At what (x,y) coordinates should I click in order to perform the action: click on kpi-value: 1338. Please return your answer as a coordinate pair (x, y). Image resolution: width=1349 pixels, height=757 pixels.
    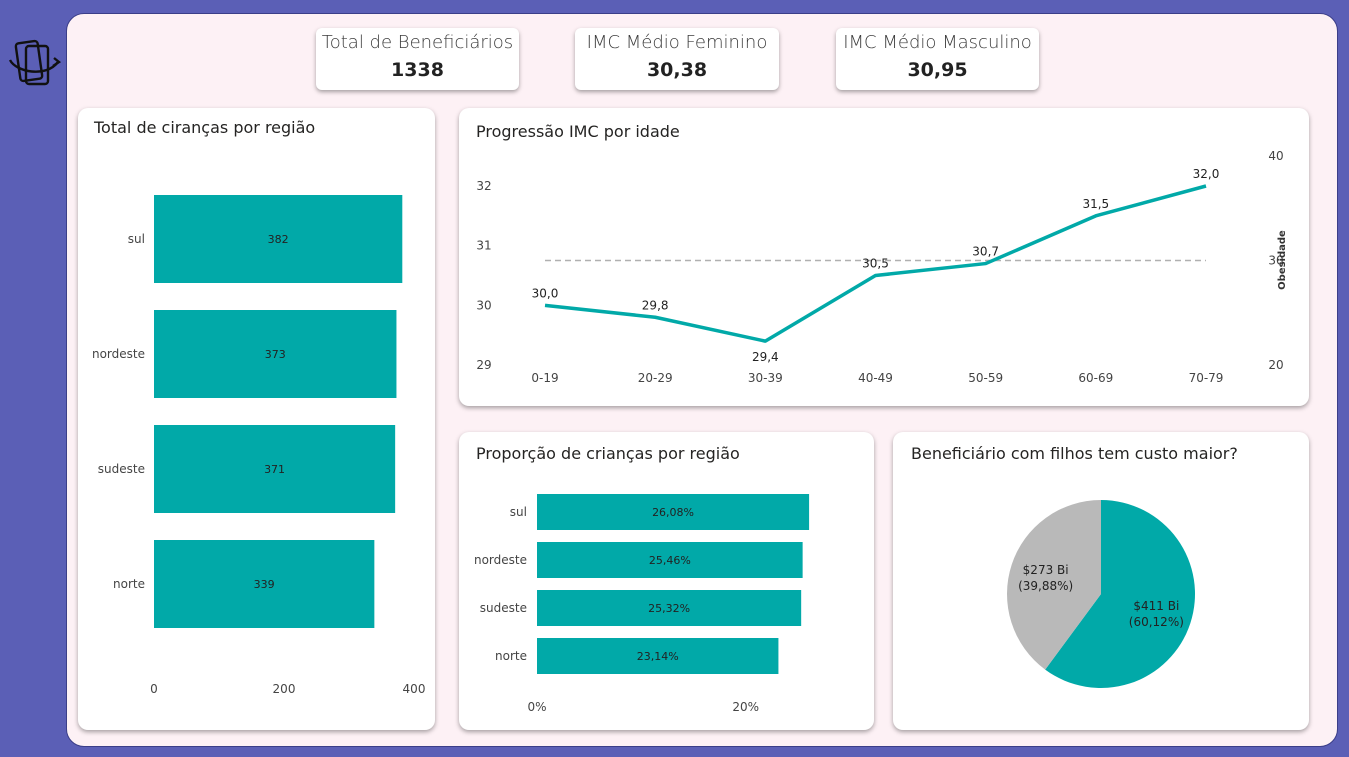
    Looking at the image, I should click on (417, 70).